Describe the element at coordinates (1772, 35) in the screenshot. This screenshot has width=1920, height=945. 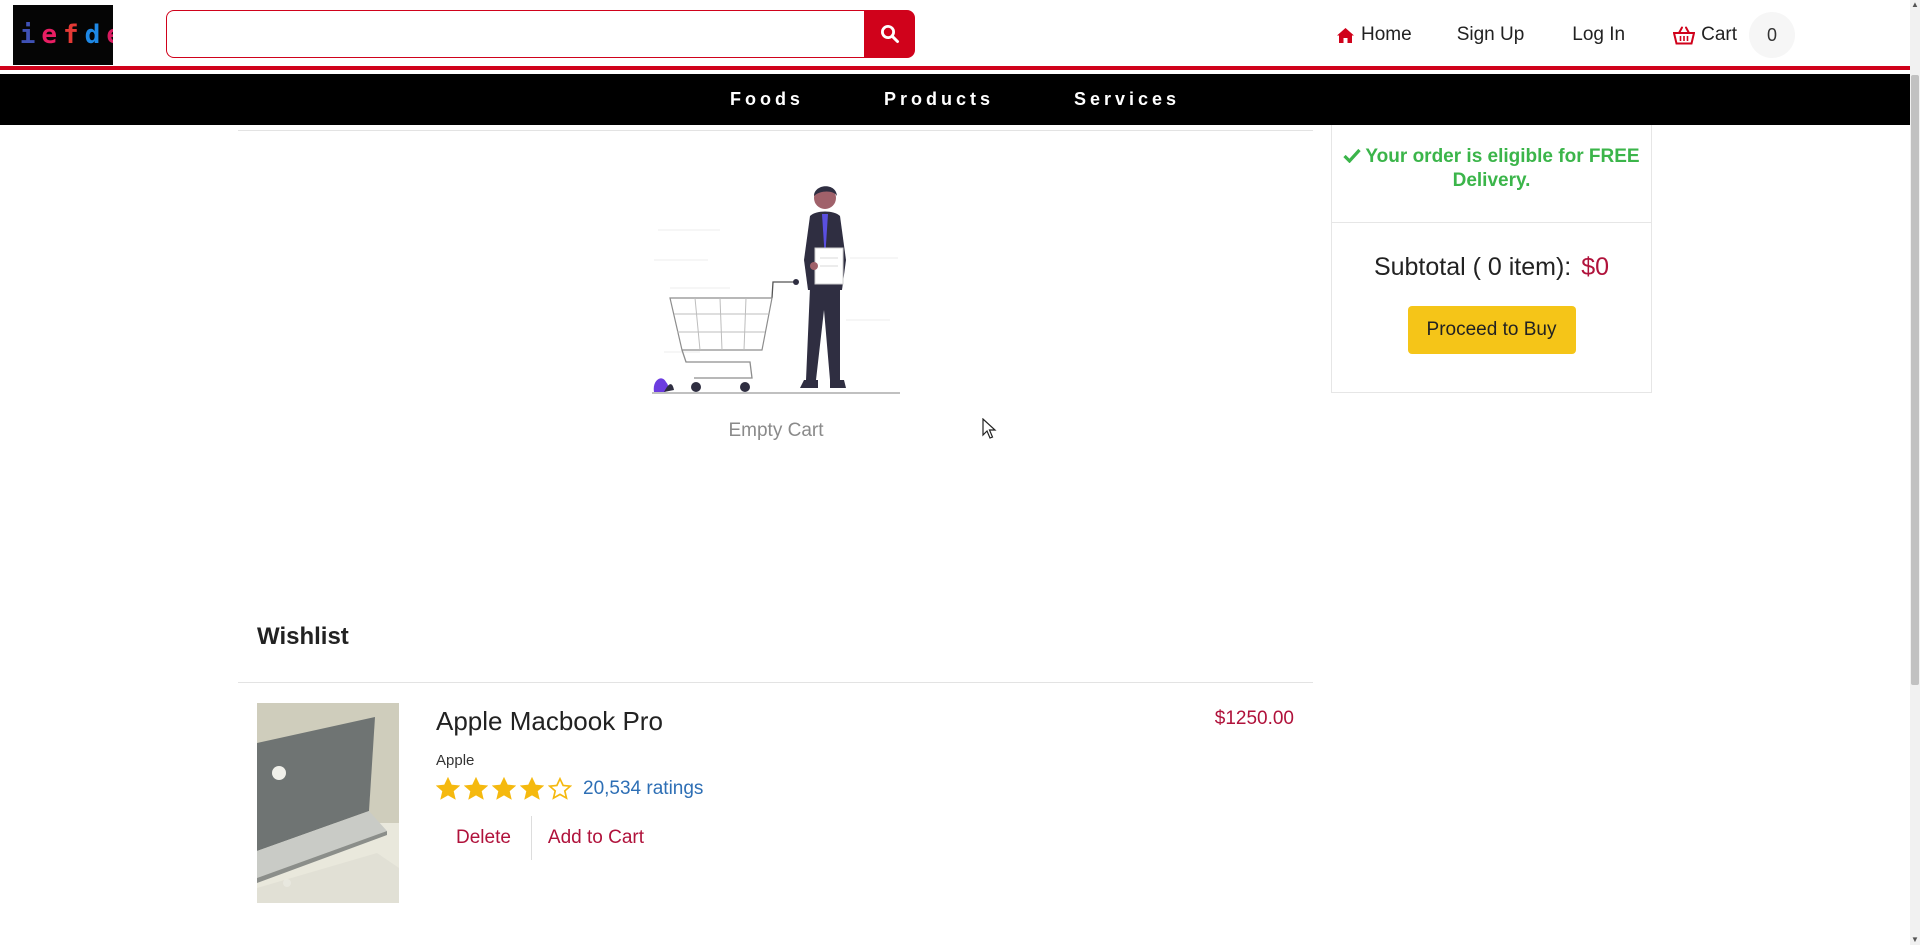
I see `cart-count-badge: 0` at that location.